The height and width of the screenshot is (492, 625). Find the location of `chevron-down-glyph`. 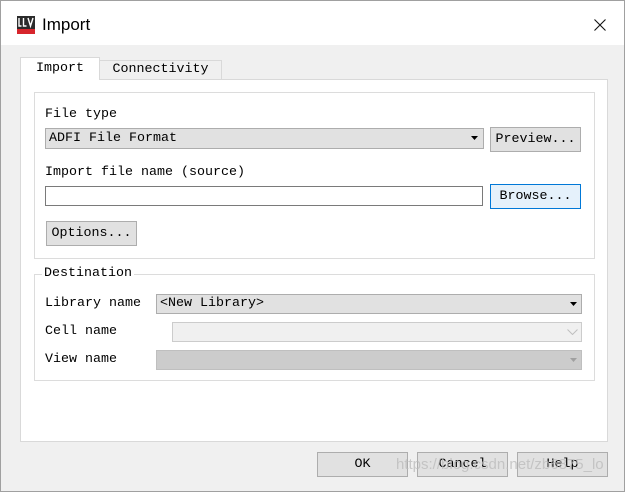

chevron-down-glyph is located at coordinates (572, 332).